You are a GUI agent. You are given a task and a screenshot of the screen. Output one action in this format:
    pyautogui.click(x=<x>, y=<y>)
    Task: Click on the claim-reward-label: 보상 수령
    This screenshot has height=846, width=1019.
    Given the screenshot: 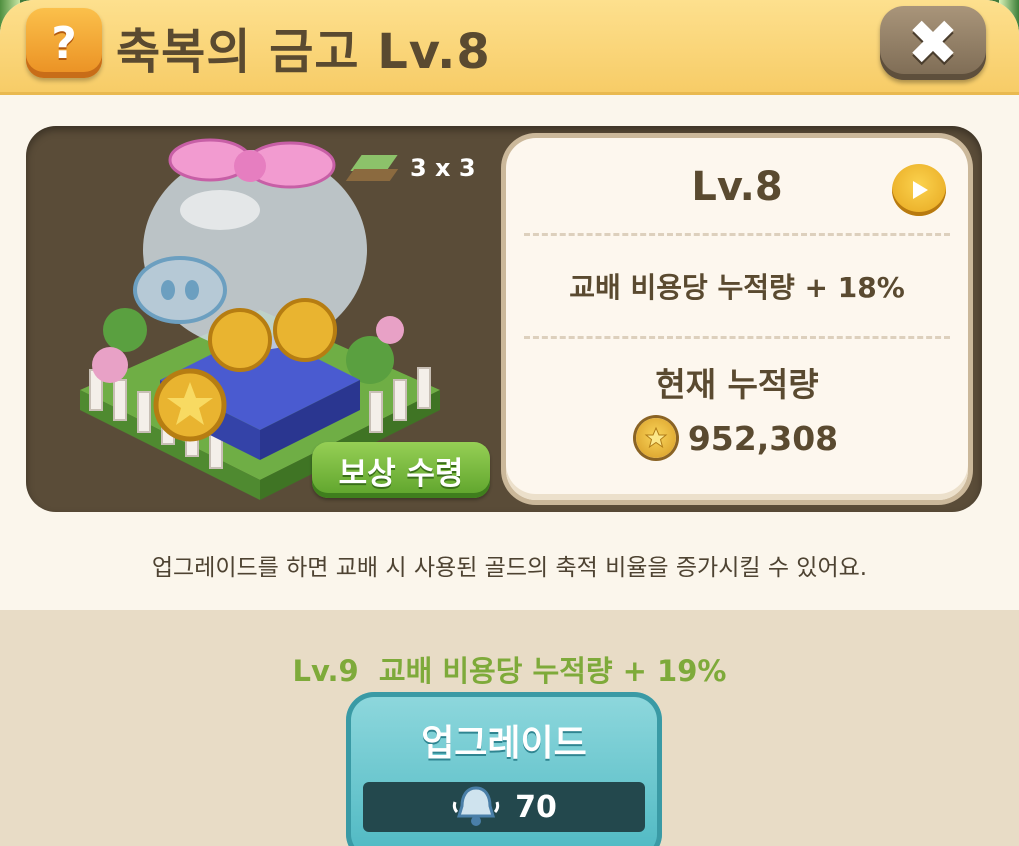 What is the action you would take?
    pyautogui.click(x=401, y=473)
    